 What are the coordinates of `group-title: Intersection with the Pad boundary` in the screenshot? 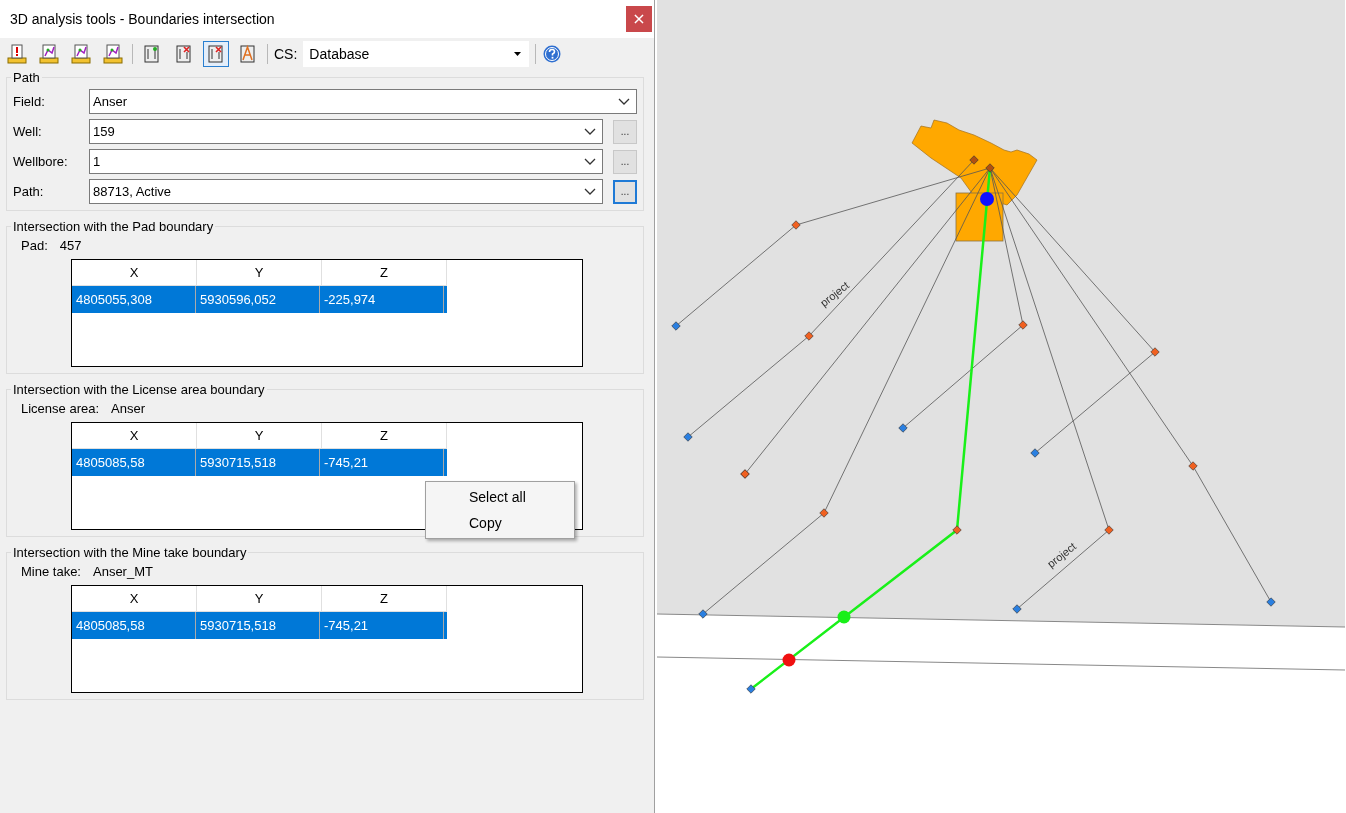 It's located at (113, 226).